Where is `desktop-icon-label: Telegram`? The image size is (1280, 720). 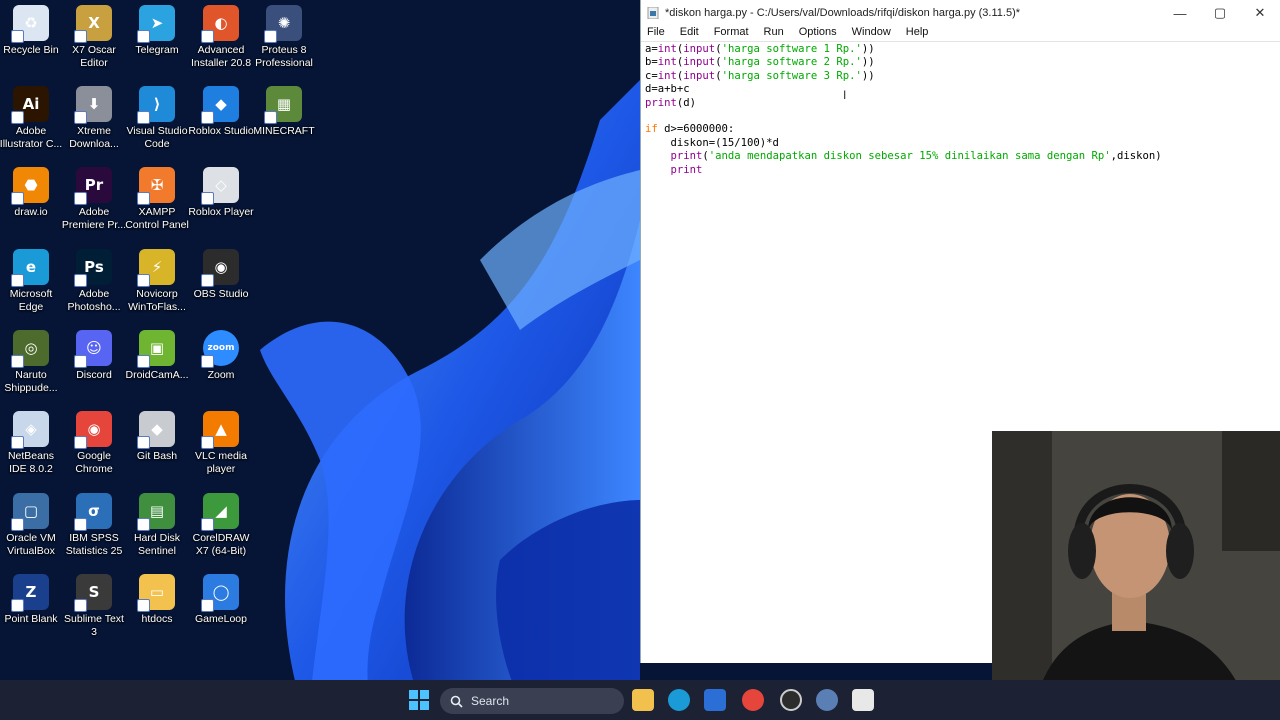
desktop-icon-label: Telegram is located at coordinates (157, 50).